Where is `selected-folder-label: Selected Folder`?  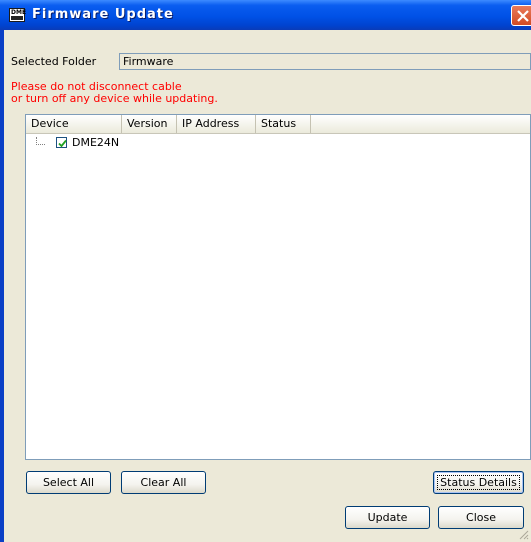
selected-folder-label: Selected Folder is located at coordinates (54, 61).